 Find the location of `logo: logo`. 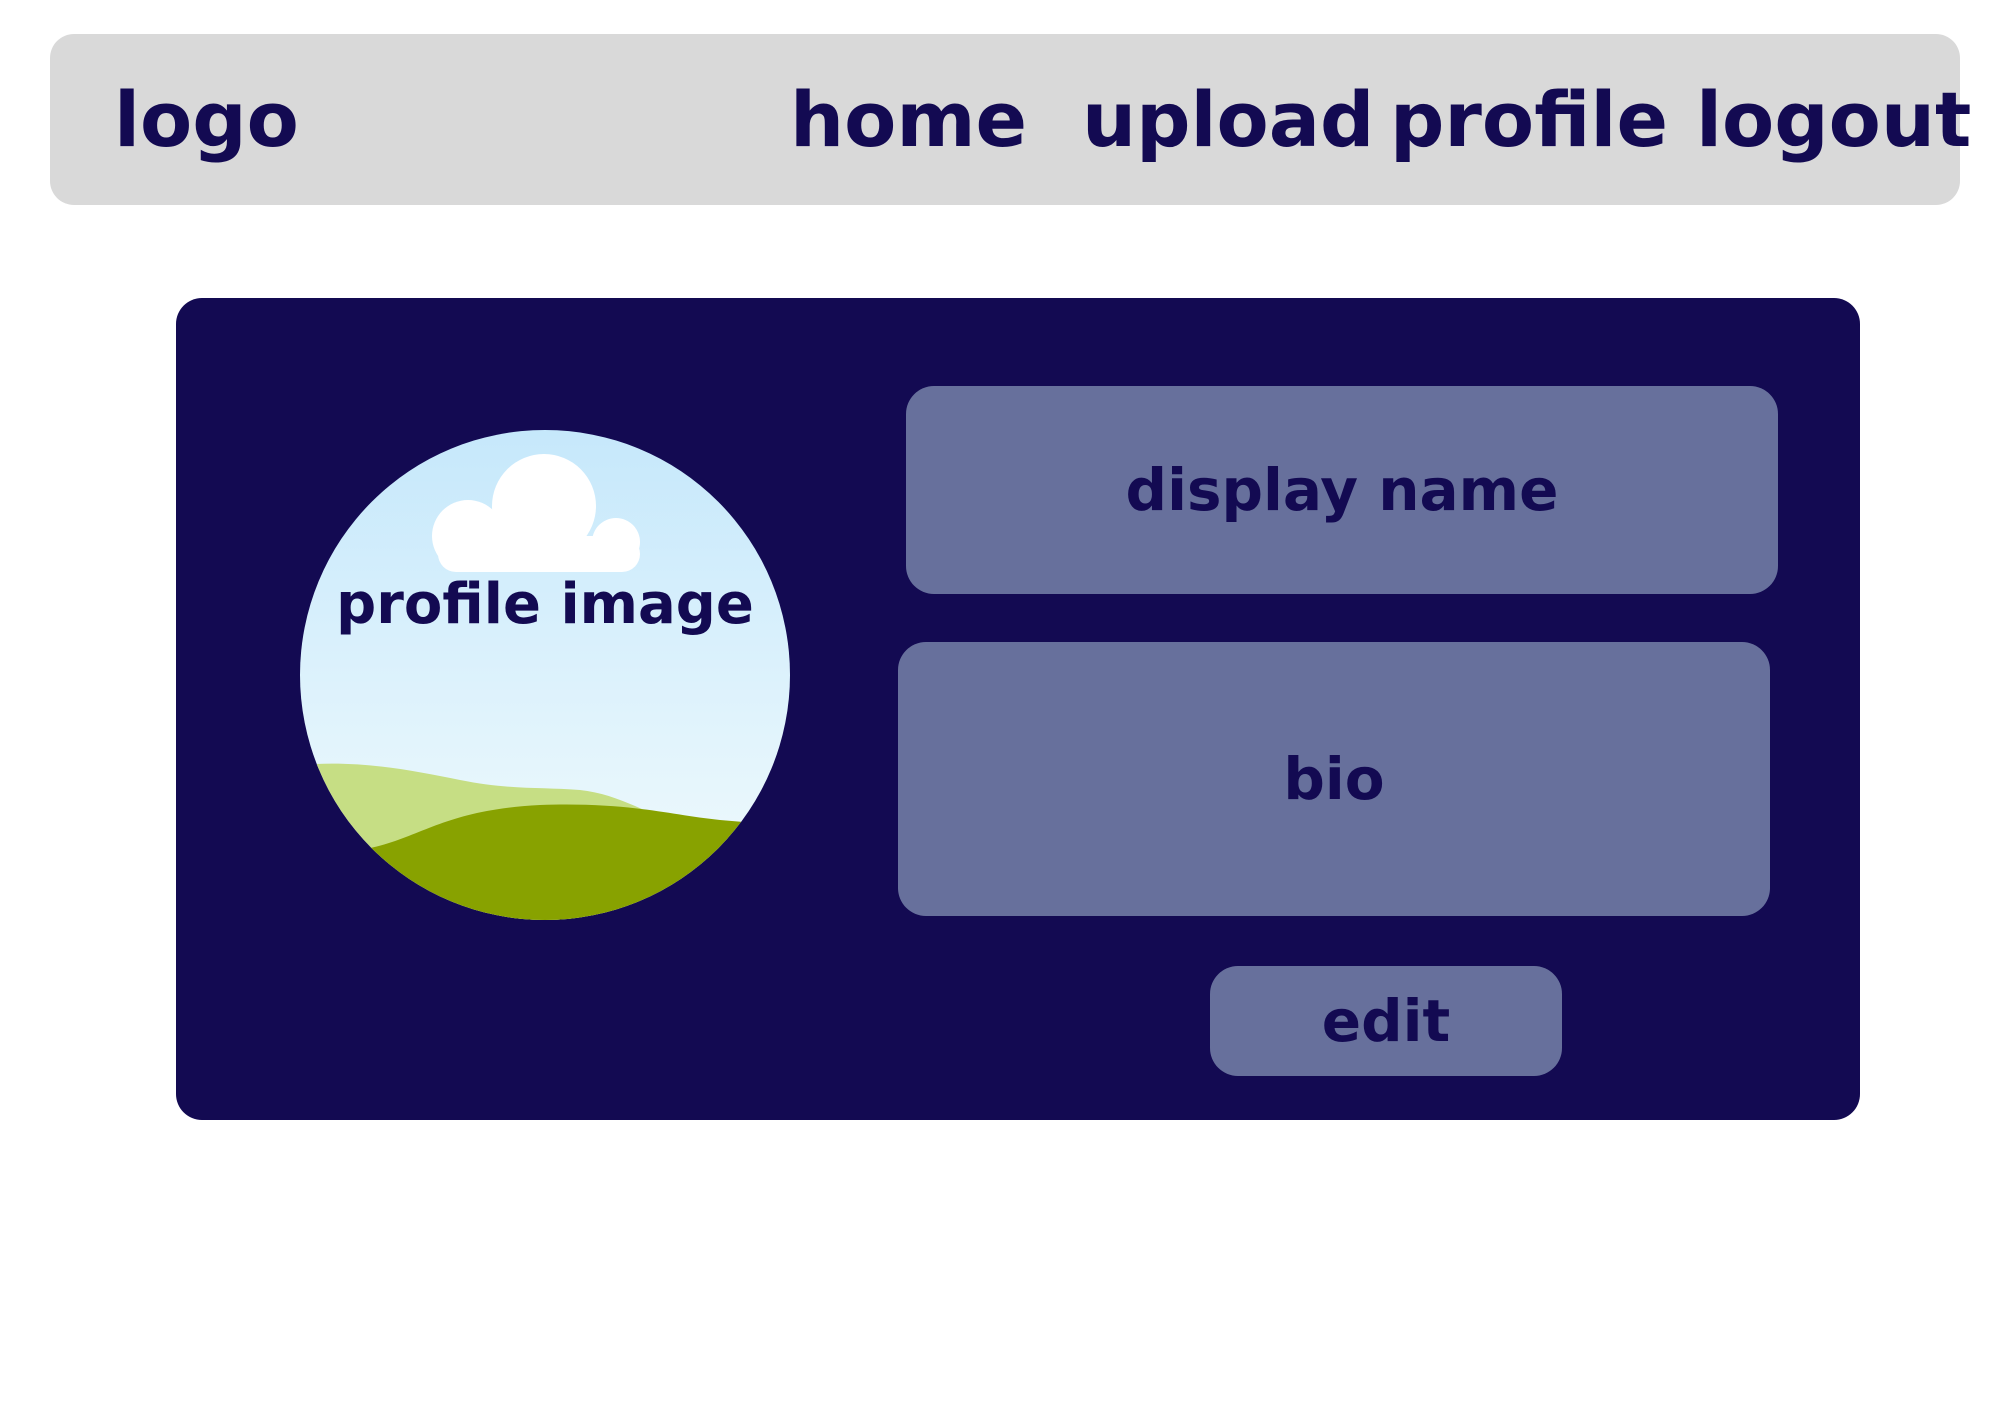

logo: logo is located at coordinates (206, 119).